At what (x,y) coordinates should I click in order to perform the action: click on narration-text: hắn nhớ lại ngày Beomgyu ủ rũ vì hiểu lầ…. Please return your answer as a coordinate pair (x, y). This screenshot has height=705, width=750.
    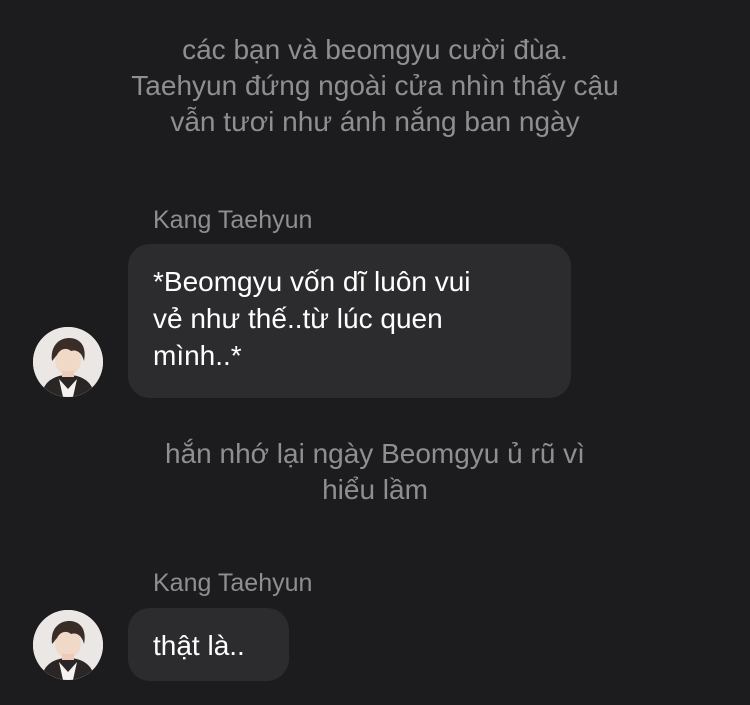
    Looking at the image, I should click on (375, 471).